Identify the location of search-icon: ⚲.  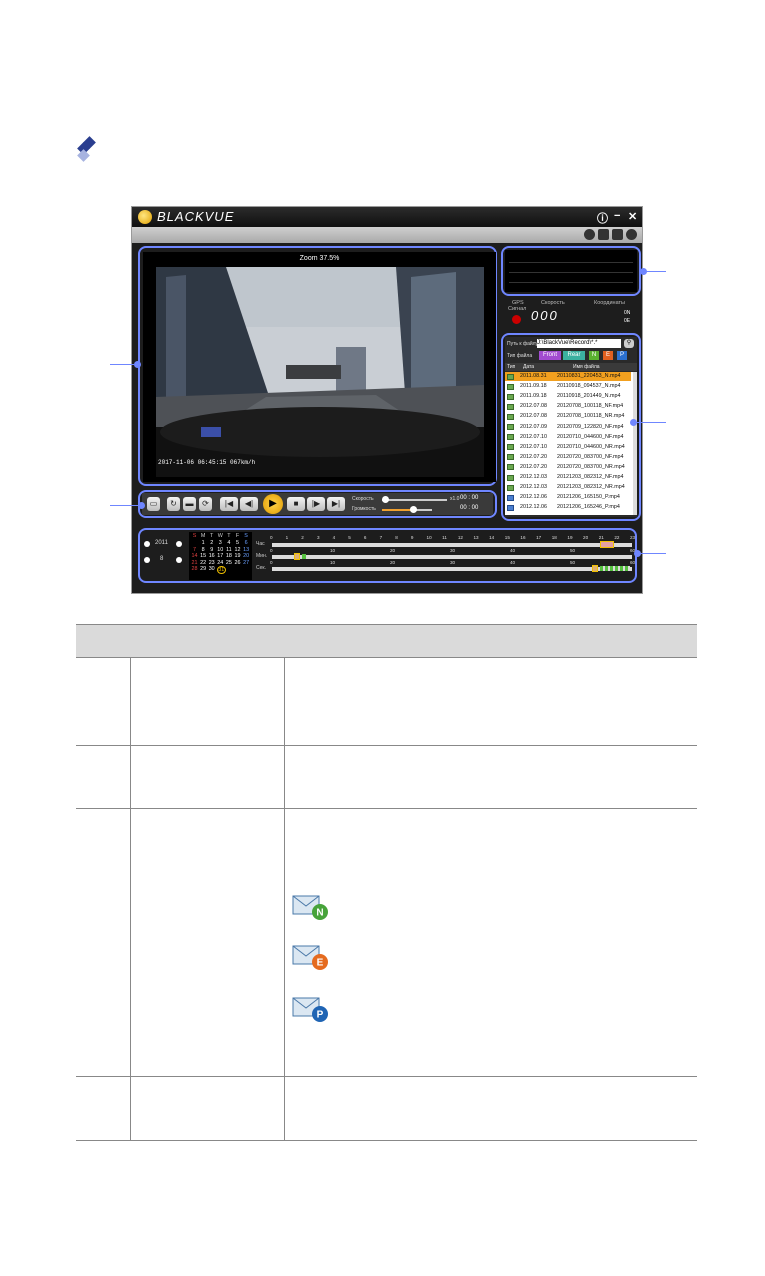
(629, 343).